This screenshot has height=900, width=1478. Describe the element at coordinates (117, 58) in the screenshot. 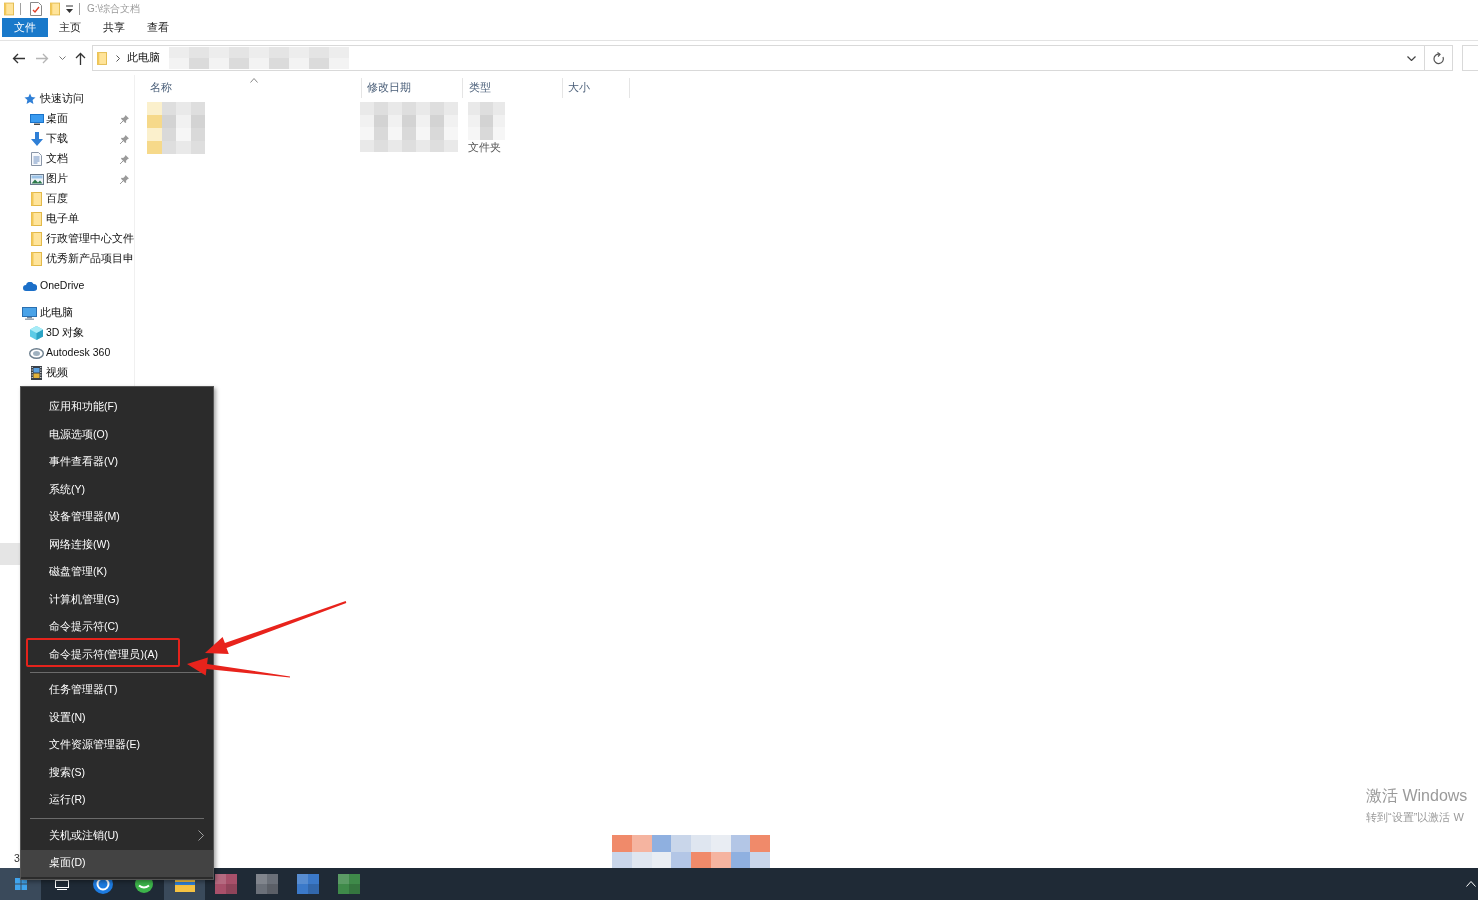

I see `chevron-icon` at that location.